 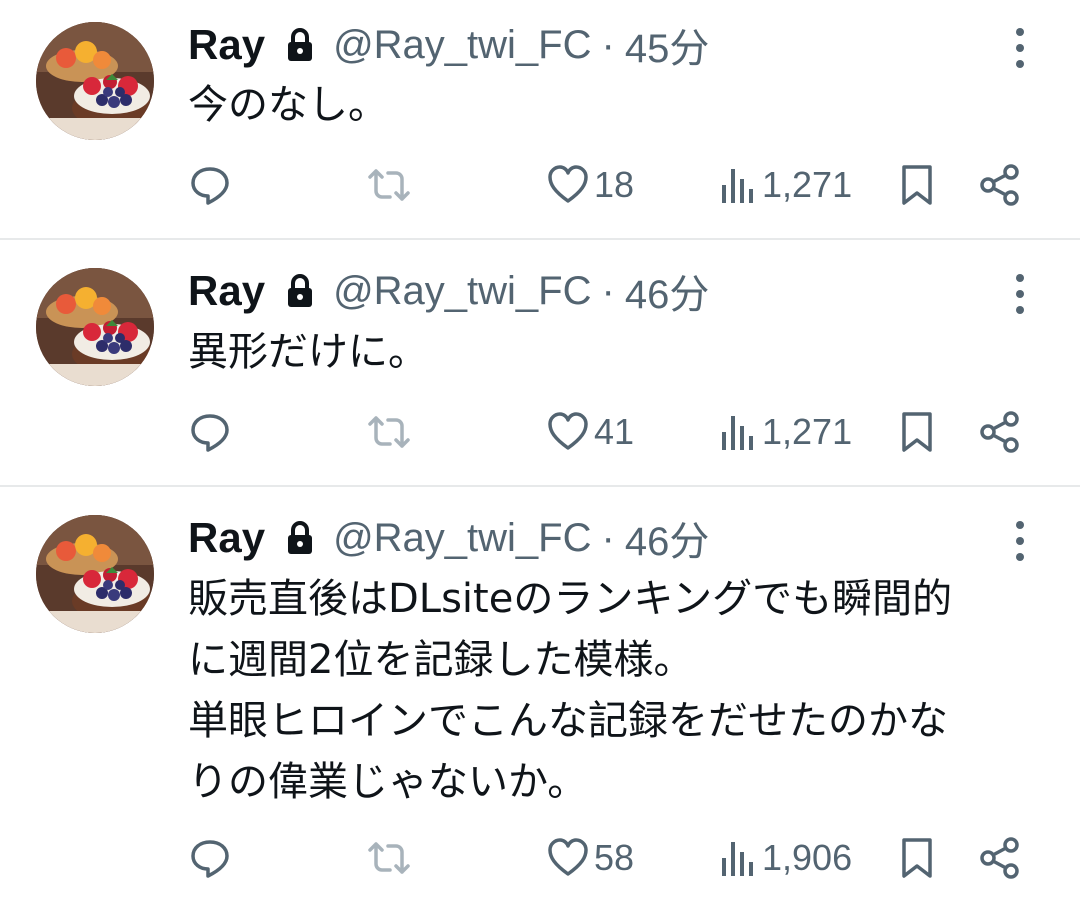 I want to click on like-count: 18, so click(x=614, y=184).